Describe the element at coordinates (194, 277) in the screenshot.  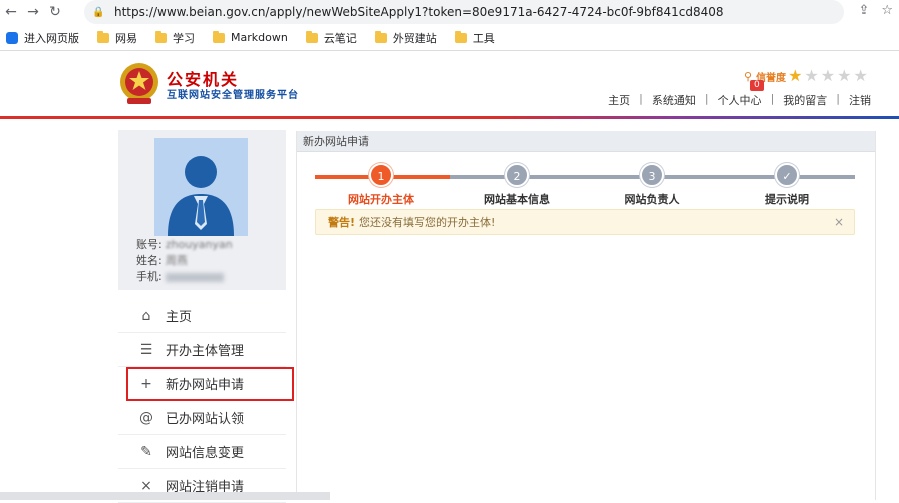
I see `phone-redacted` at that location.